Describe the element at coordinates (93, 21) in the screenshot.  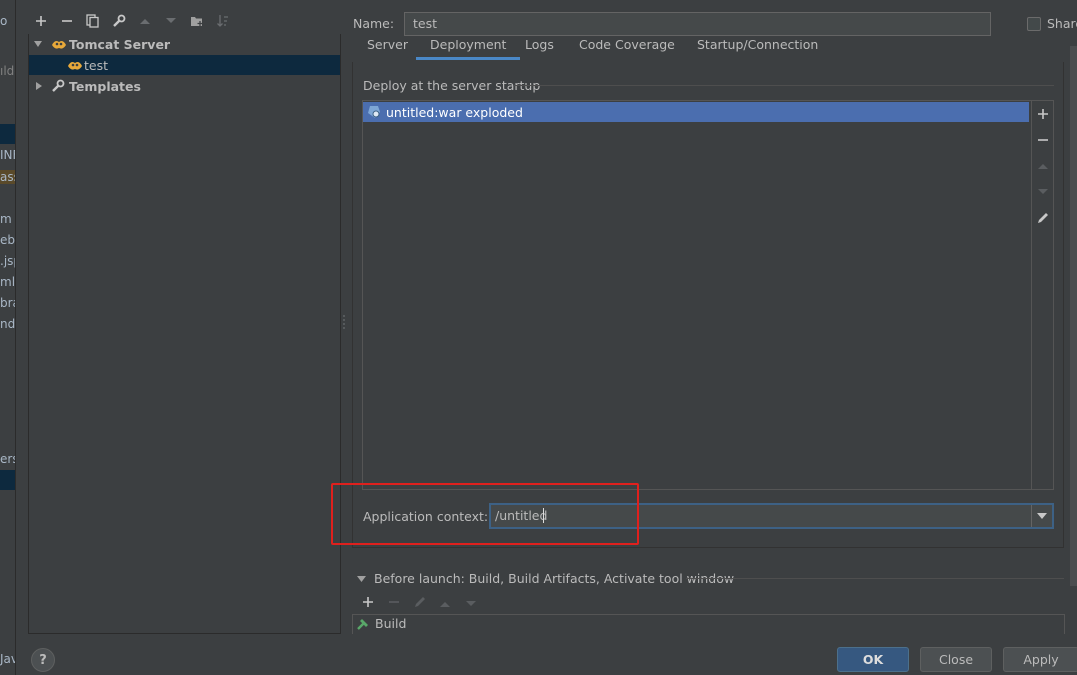
I see `copy-icon` at that location.